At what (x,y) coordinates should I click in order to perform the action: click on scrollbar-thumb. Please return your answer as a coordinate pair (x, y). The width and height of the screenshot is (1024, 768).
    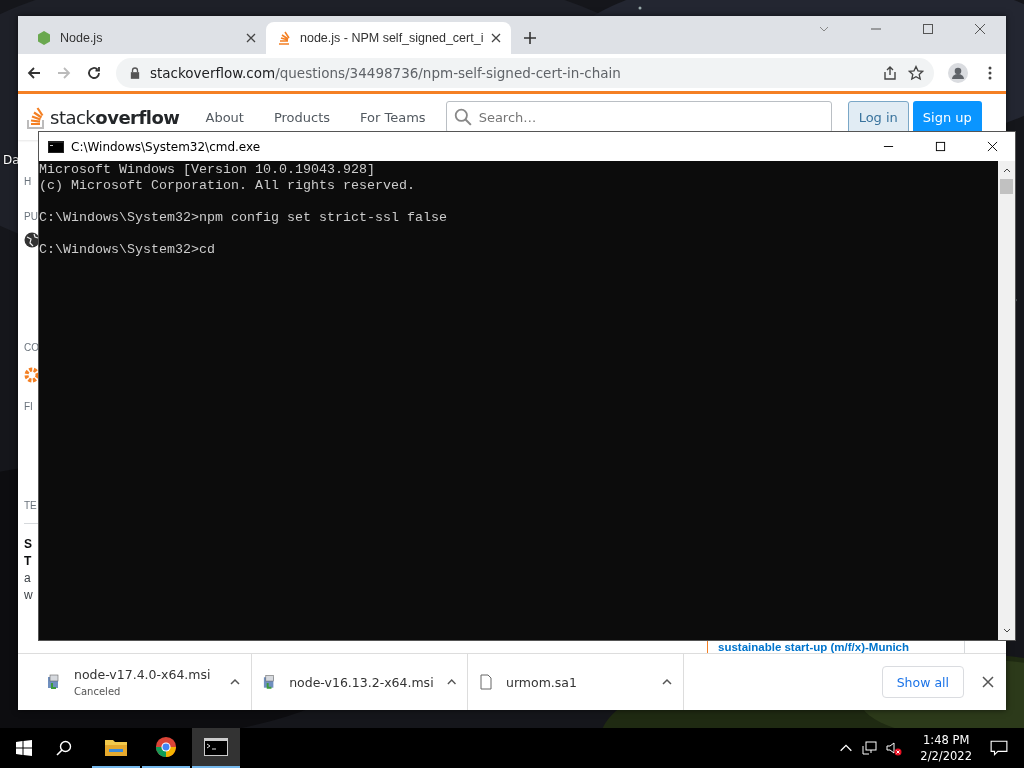
    Looking at the image, I should click on (1006, 186).